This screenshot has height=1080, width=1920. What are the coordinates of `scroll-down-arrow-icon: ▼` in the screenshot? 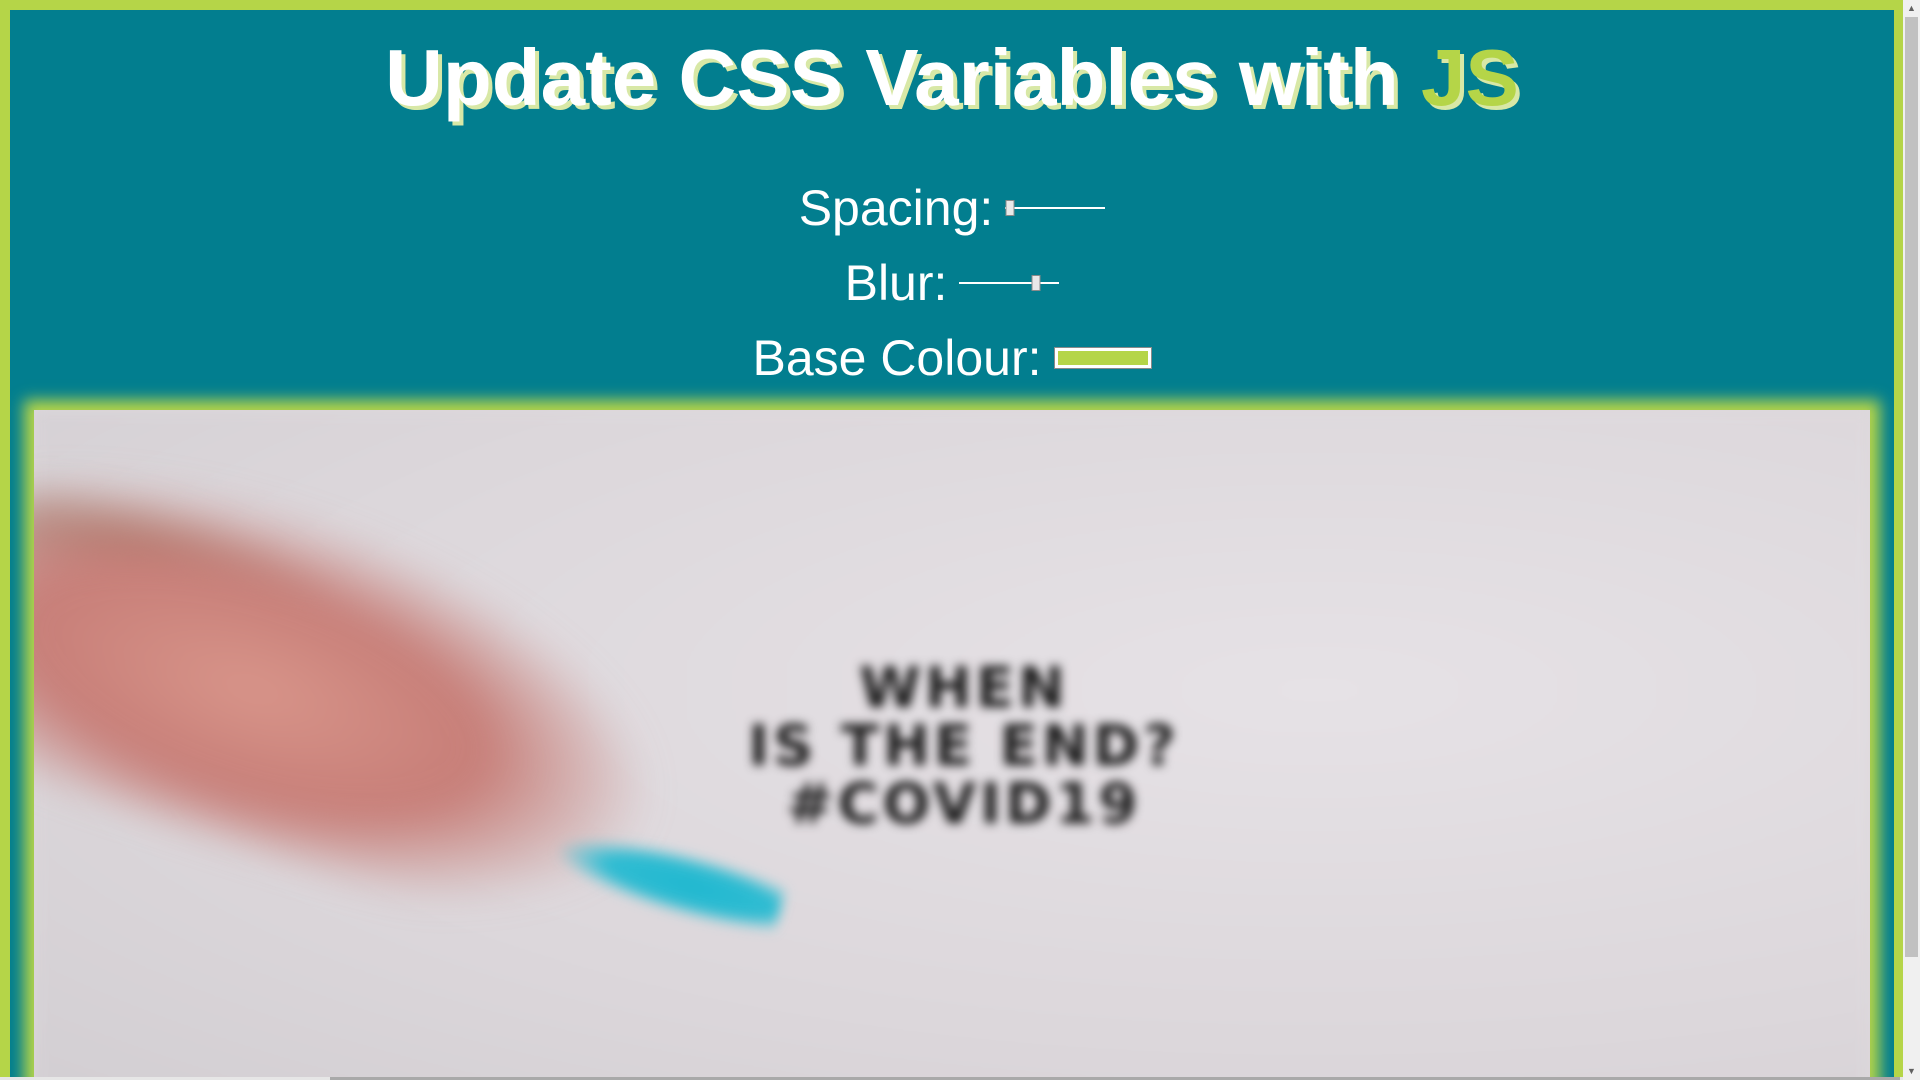 It's located at (1911, 1071).